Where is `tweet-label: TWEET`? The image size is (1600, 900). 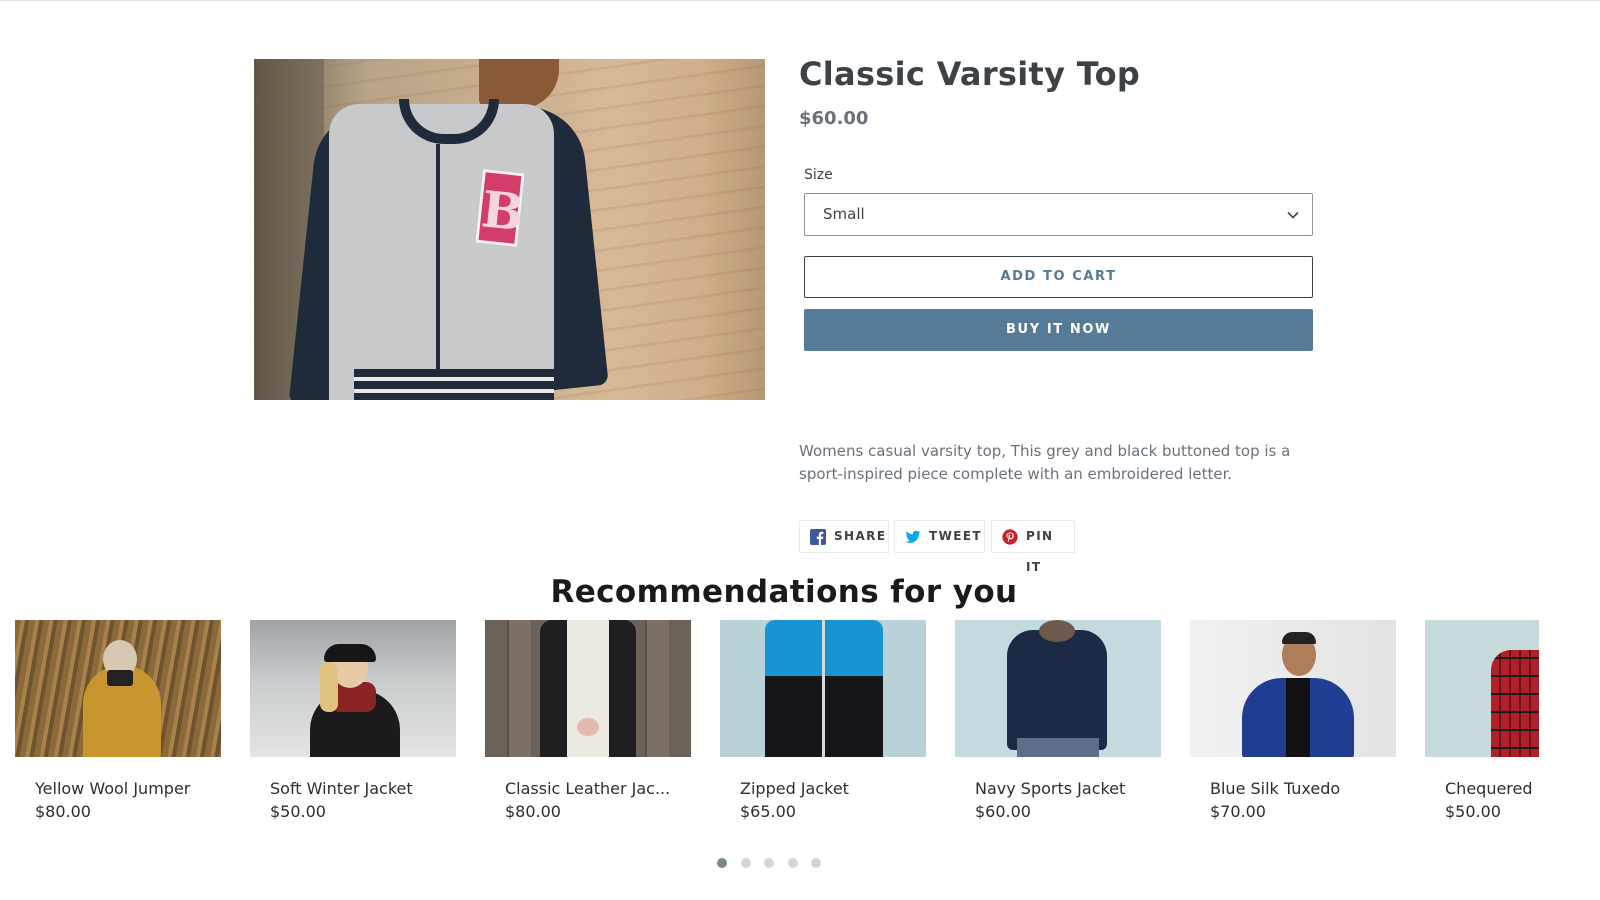
tweet-label: TWEET is located at coordinates (956, 536).